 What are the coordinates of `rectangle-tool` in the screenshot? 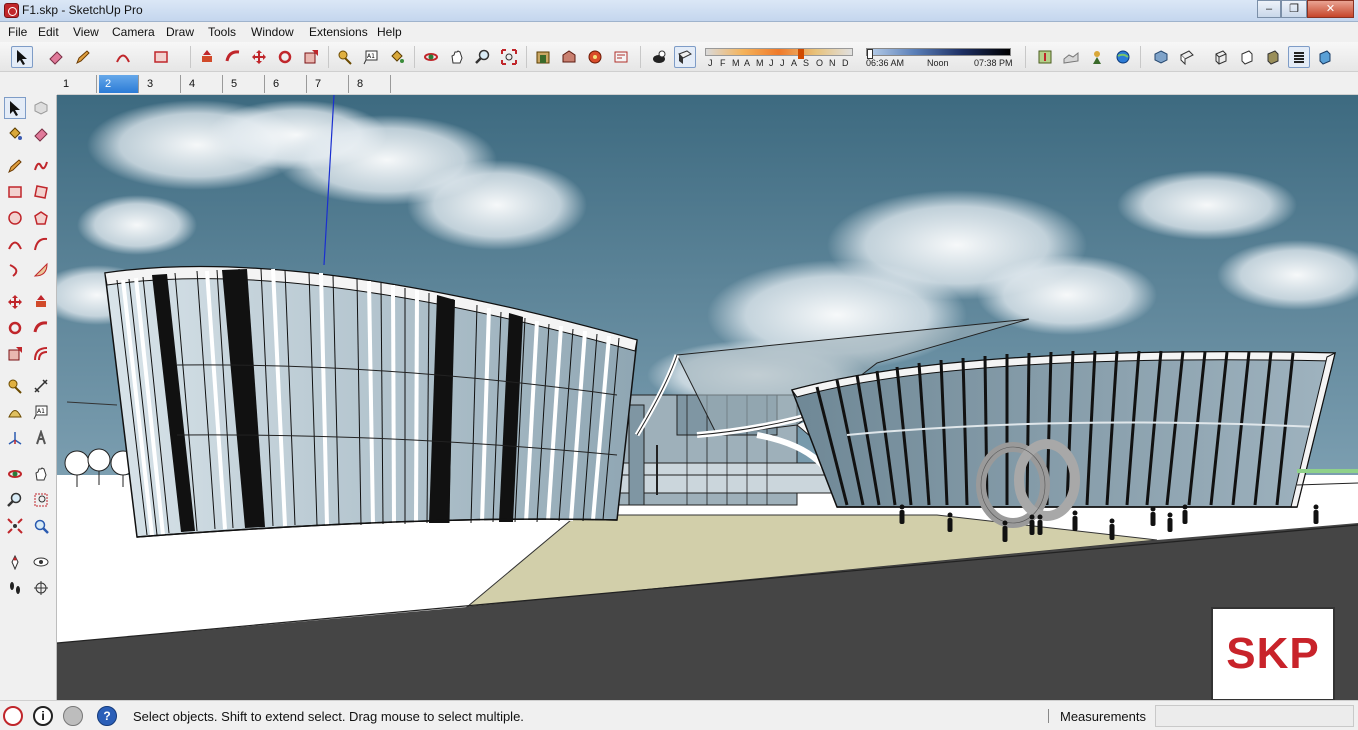 It's located at (15, 192).